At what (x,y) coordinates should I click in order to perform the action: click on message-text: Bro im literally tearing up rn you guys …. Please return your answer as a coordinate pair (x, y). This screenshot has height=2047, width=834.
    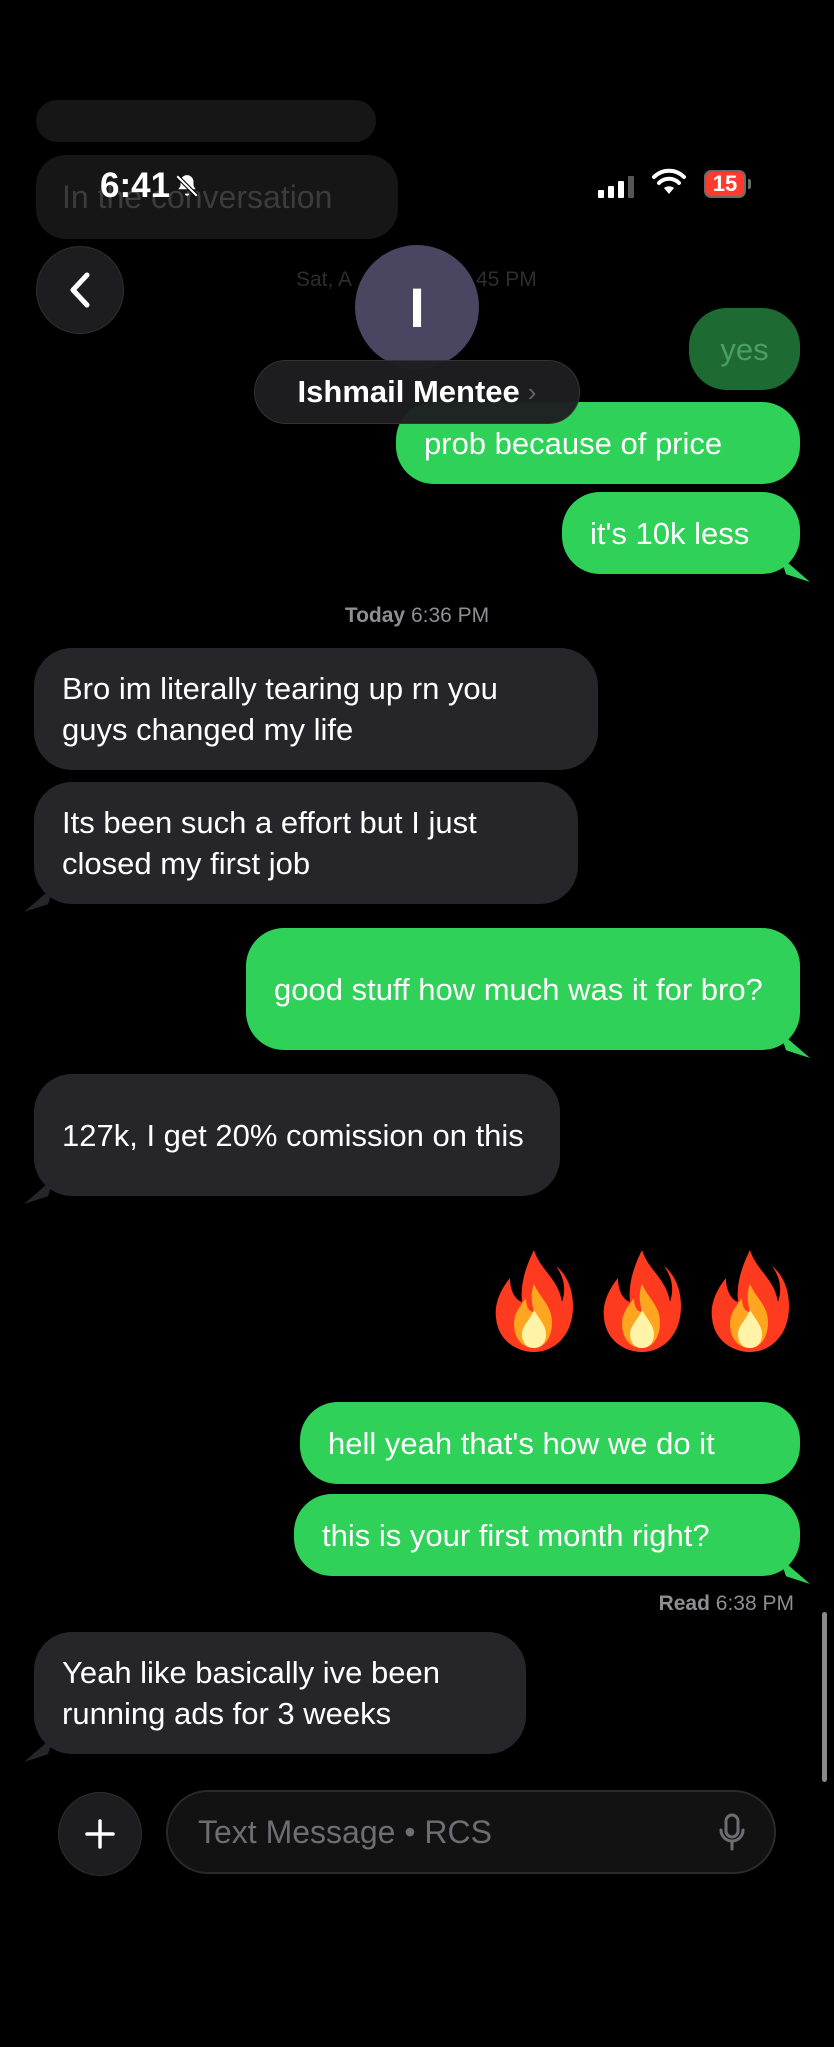
    Looking at the image, I should click on (280, 709).